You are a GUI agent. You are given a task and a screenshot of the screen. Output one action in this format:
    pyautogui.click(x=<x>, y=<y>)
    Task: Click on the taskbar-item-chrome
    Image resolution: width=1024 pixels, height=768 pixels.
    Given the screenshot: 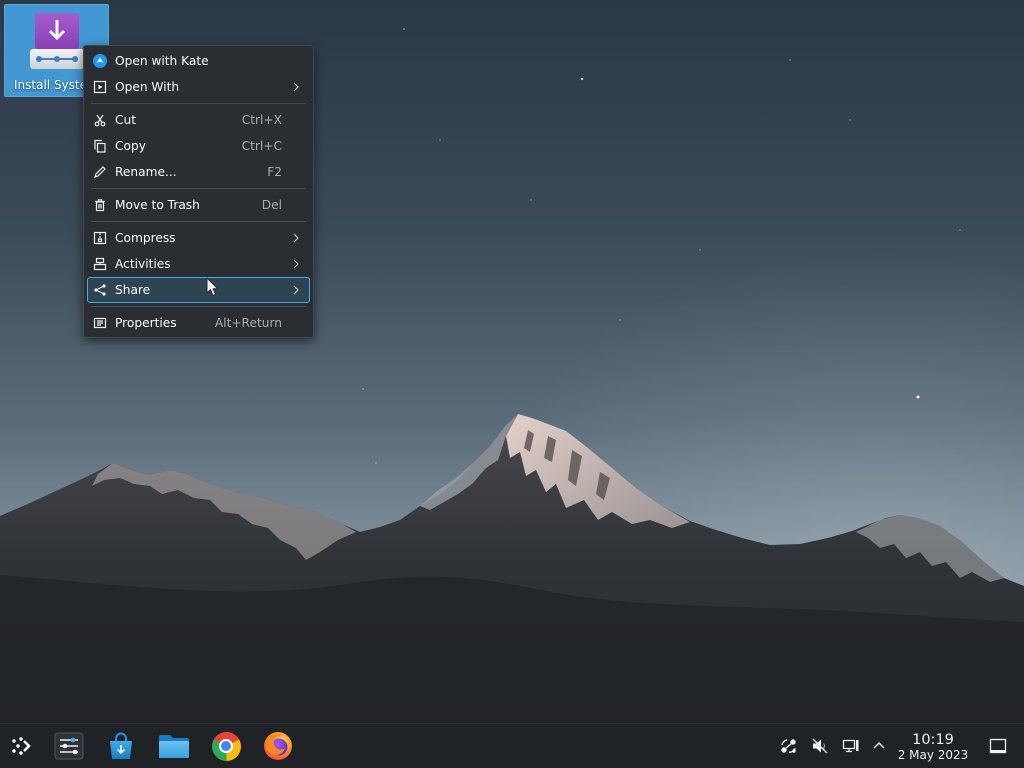 What is the action you would take?
    pyautogui.click(x=226, y=746)
    